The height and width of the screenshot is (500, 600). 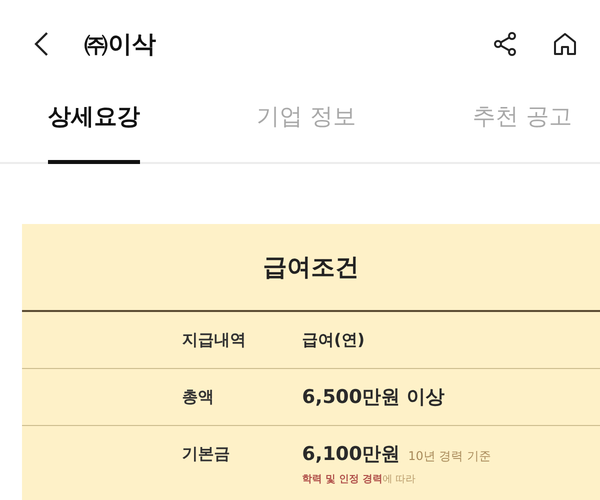 What do you see at coordinates (214, 340) in the screenshot?
I see `row-label: 지급내역` at bounding box center [214, 340].